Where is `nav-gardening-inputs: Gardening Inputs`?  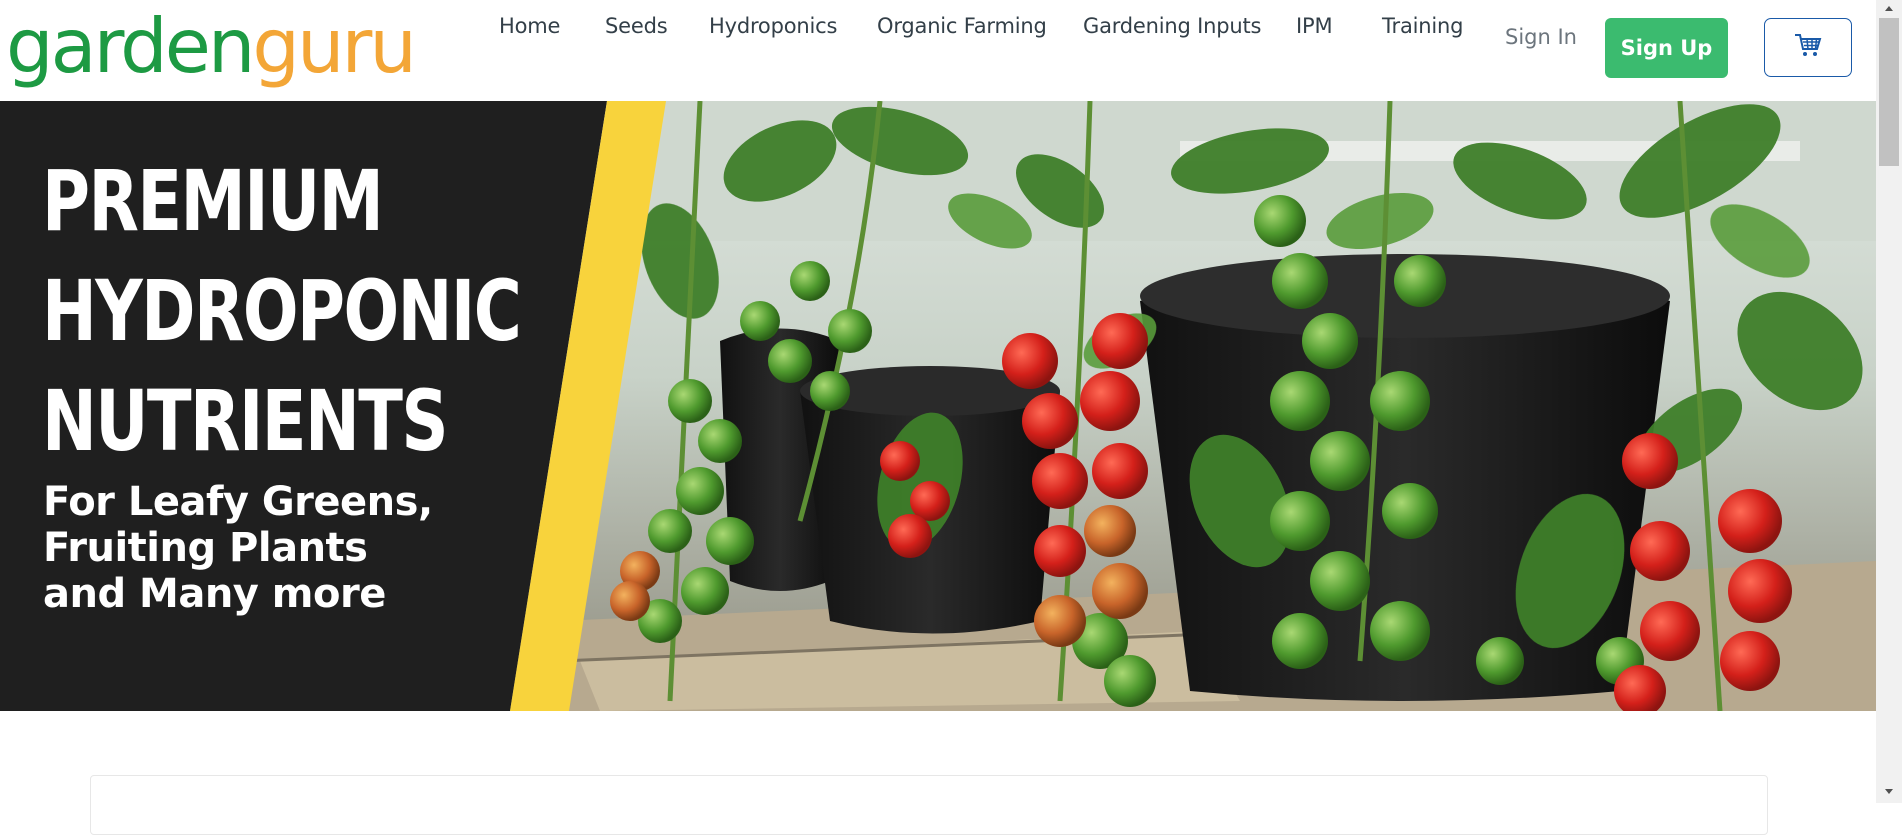
nav-gardening-inputs: Gardening Inputs is located at coordinates (1172, 26).